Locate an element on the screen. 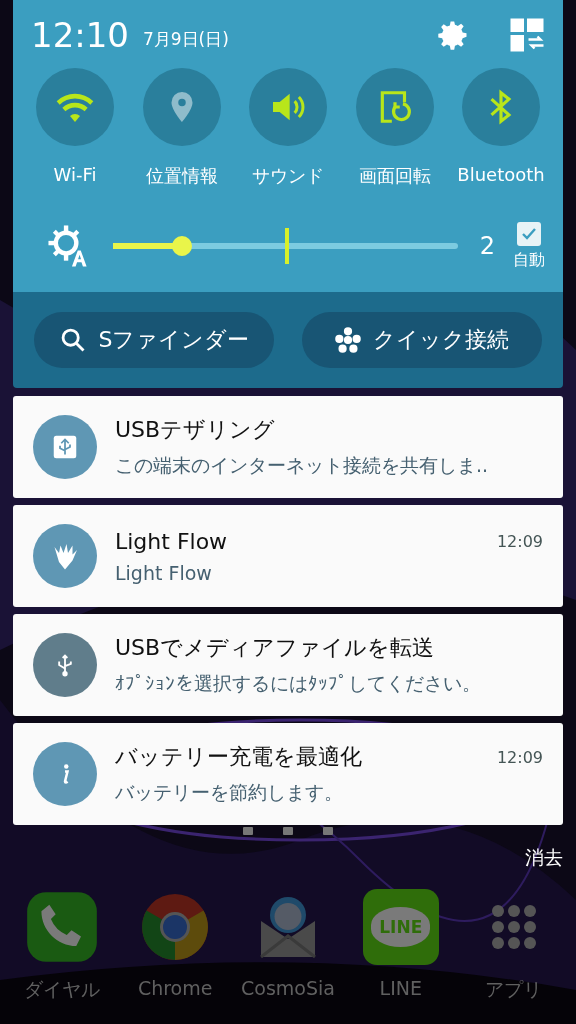  brightness-value: 2 is located at coordinates (487, 246).